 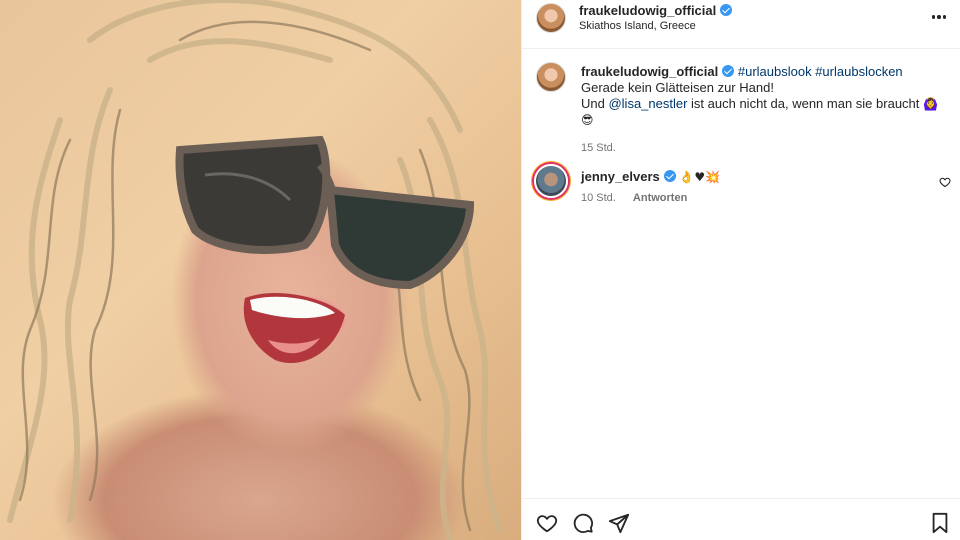 What do you see at coordinates (930, 104) in the screenshot?
I see `caption-emoji-1: 🙆‍♀️` at bounding box center [930, 104].